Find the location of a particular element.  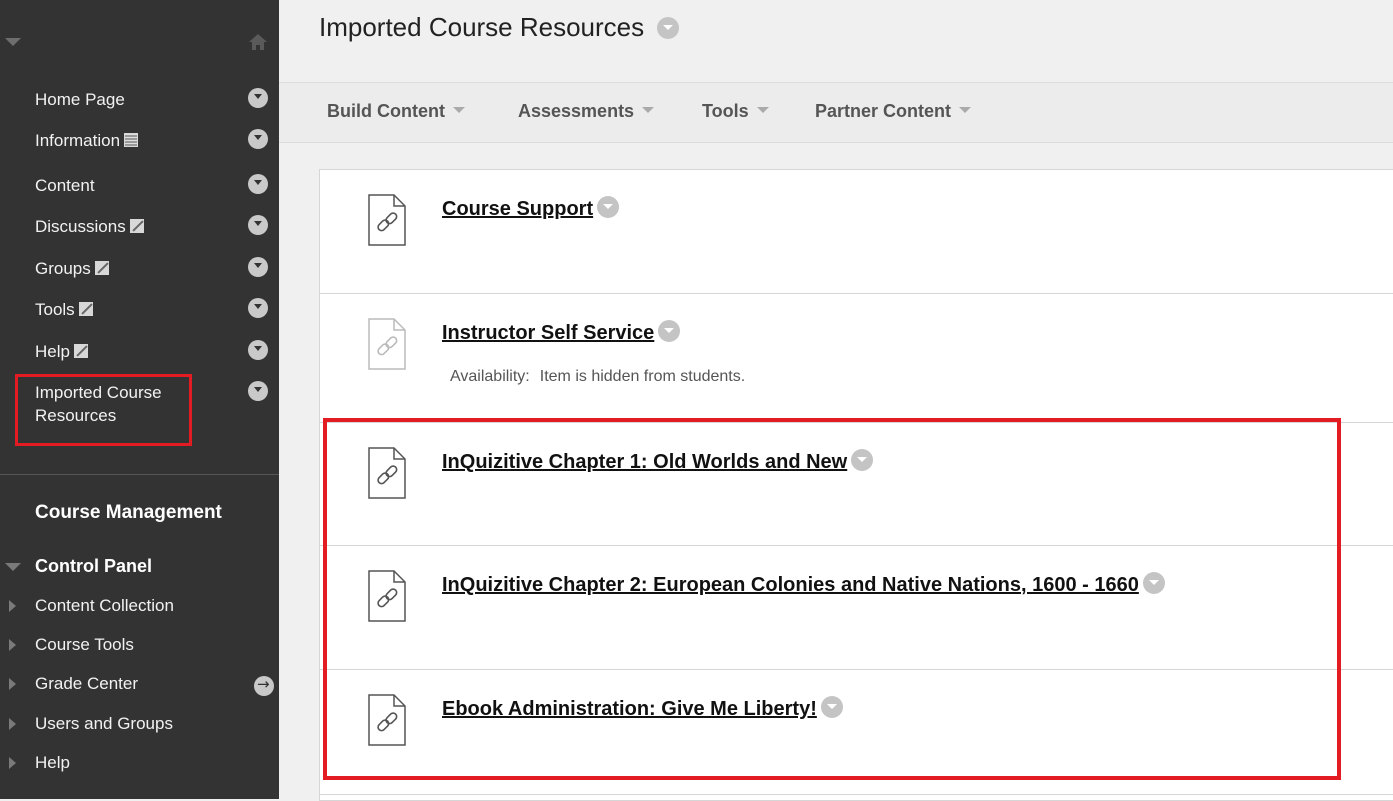

menu-label: Assessments is located at coordinates (576, 111).